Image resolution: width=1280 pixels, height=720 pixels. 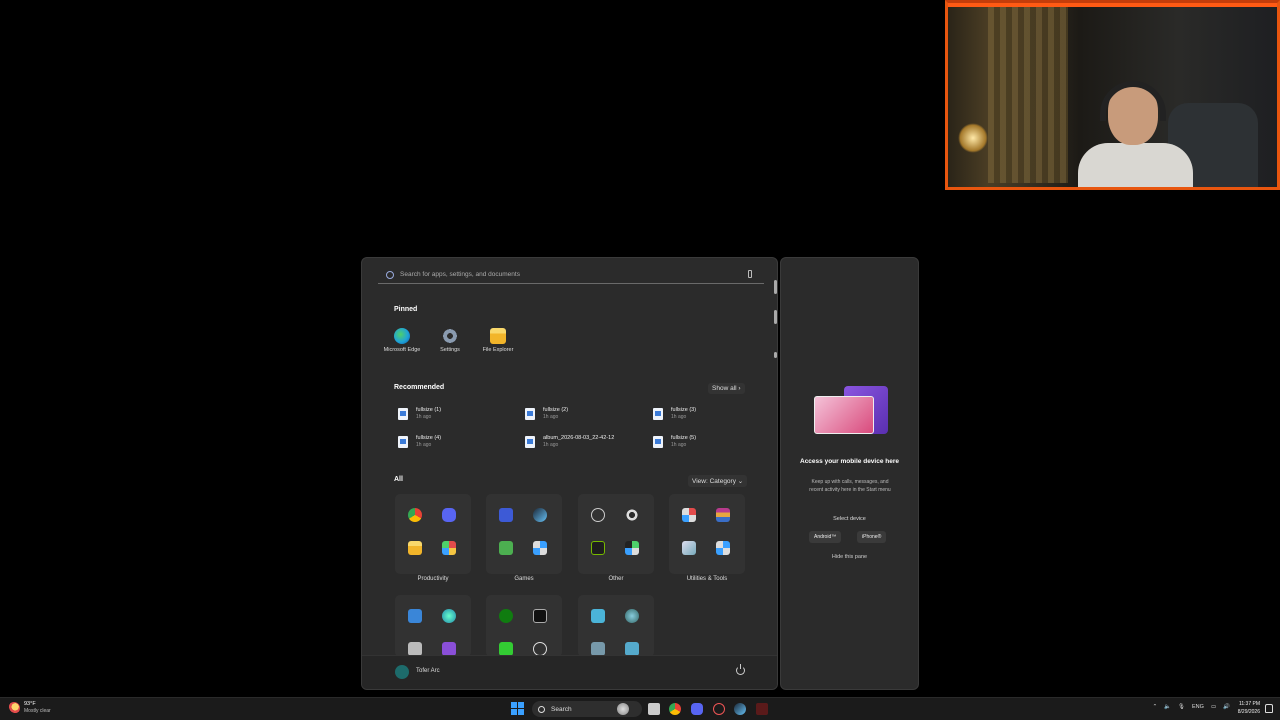 What do you see at coordinates (585, 442) in the screenshot?
I see `recommended-item: album_2026-08-03_22-42-12 1h ago` at bounding box center [585, 442].